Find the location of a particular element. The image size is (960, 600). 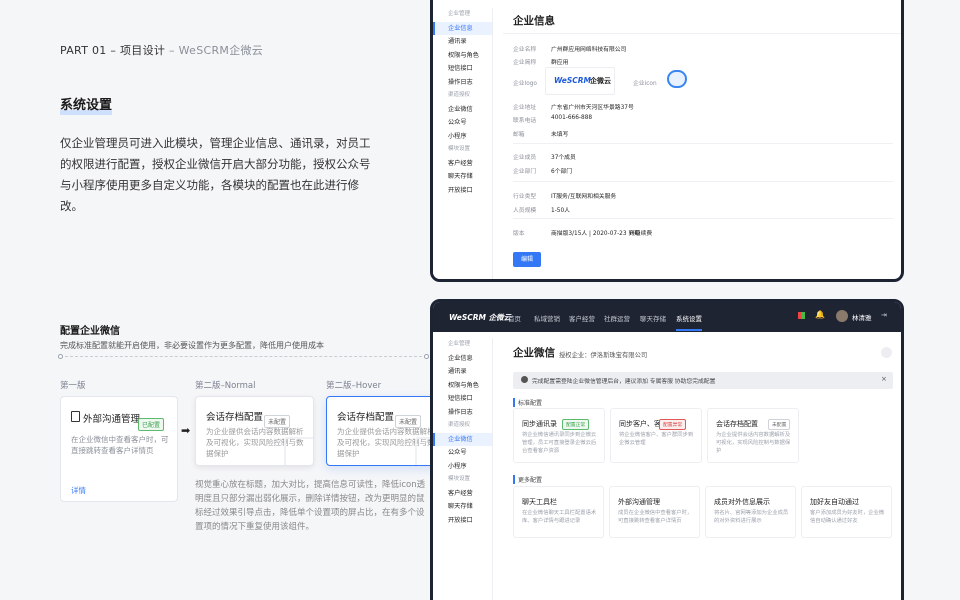

config-card-hover: 会话存档配置 未配置 为企业提供会话内容数据解析及可视化，实现风险控制与数据保护 is located at coordinates (385, 431).